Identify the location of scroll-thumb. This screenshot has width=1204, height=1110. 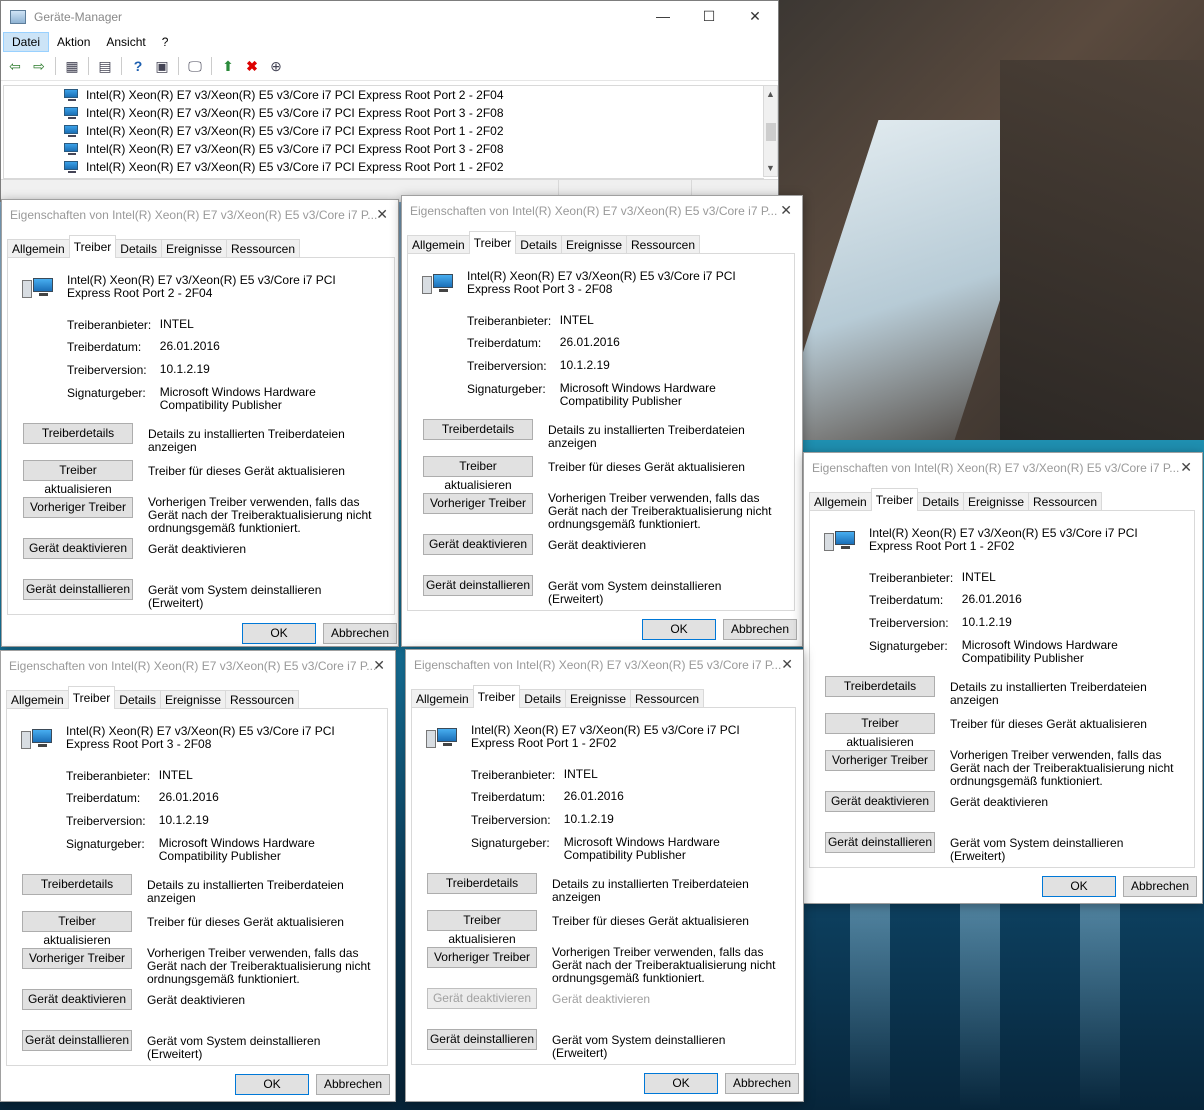
(771, 132).